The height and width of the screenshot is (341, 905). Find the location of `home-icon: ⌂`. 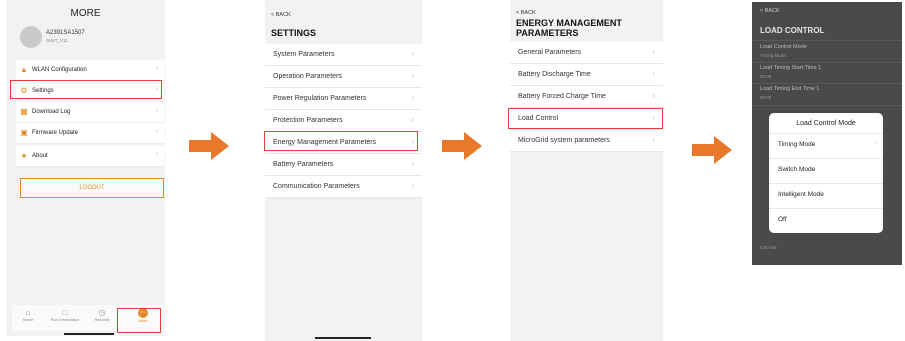

home-icon: ⌂ is located at coordinates (28, 312).